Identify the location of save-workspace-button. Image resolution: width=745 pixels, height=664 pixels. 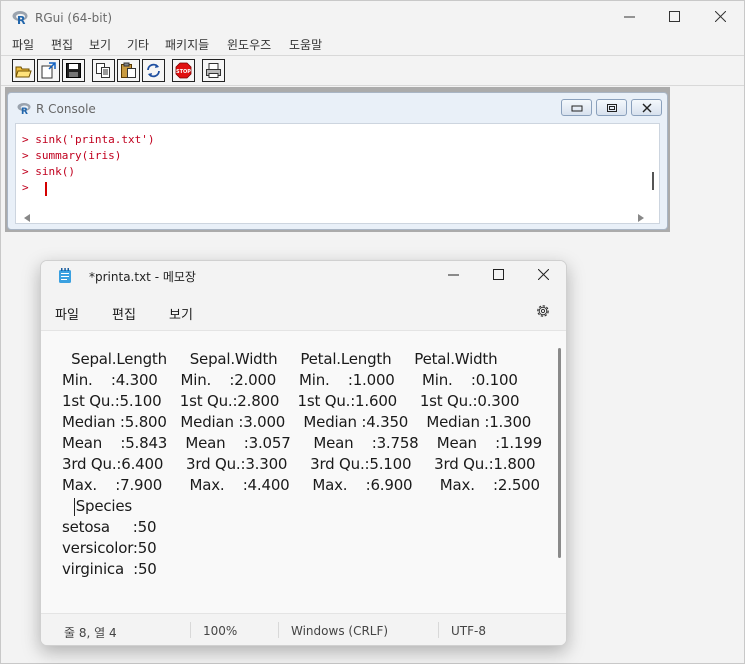
(73, 70).